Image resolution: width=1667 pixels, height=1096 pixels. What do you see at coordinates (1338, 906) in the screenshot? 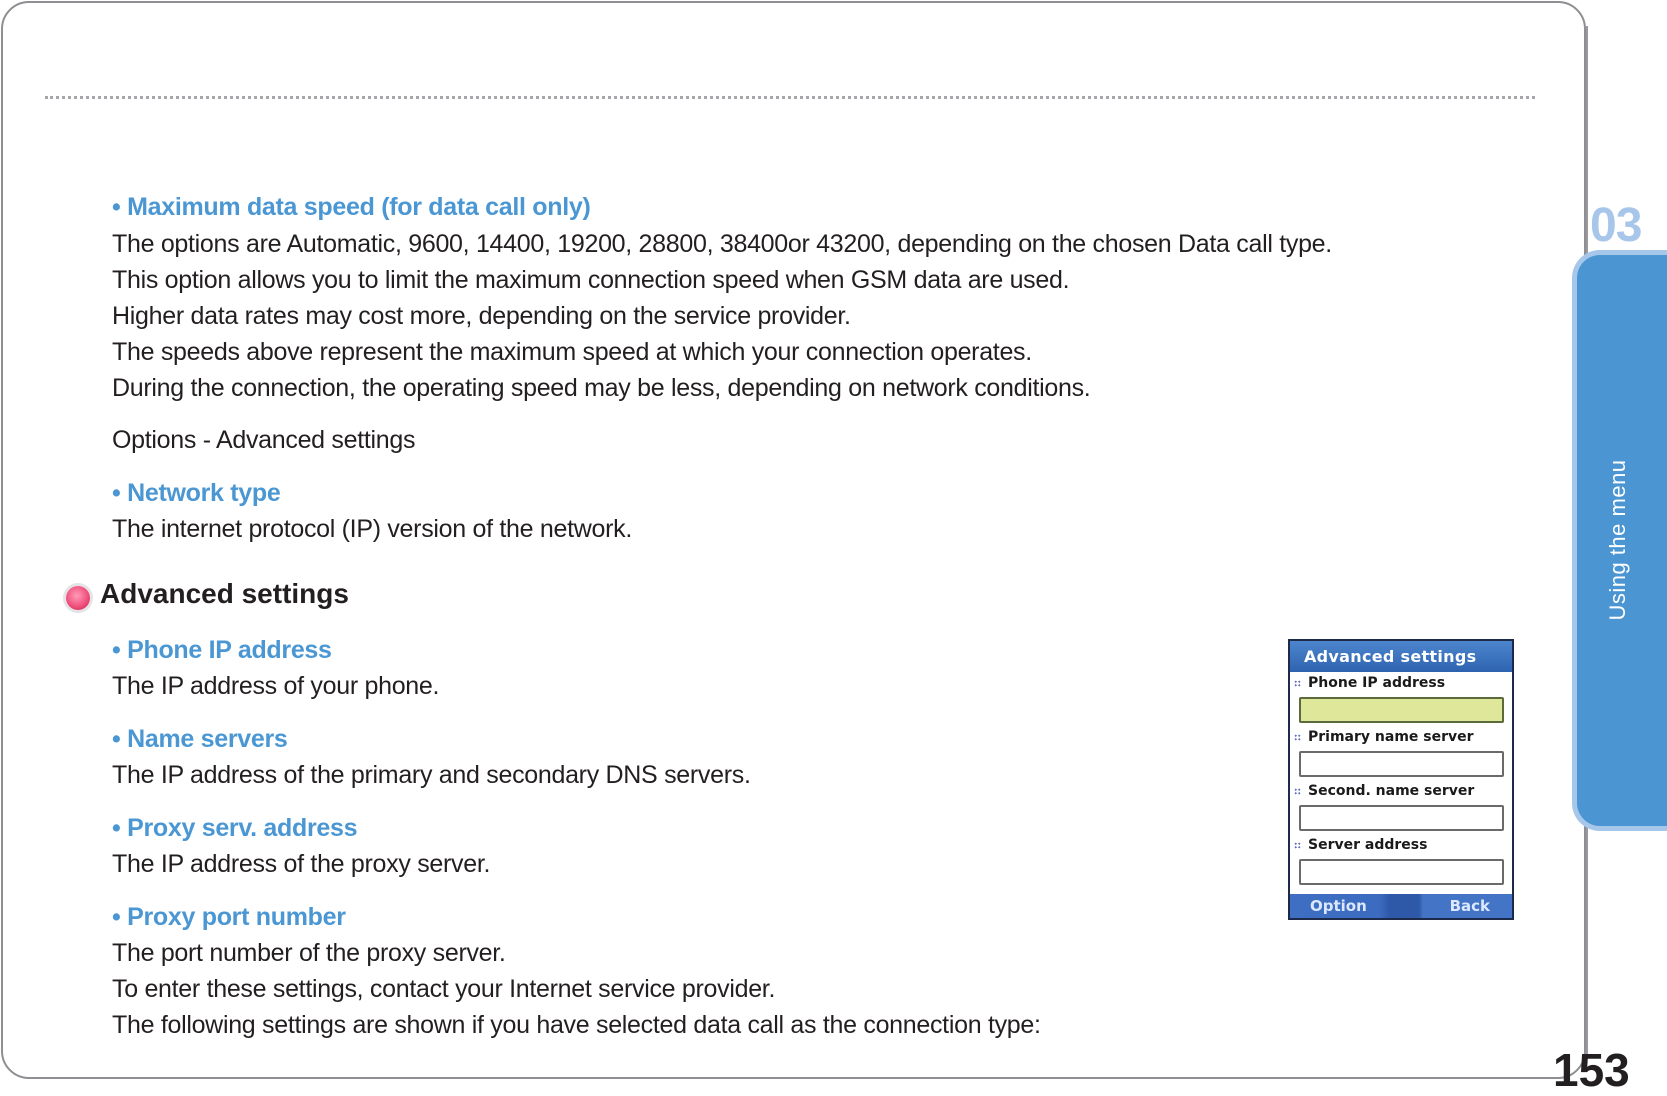
I see `option-softkey: Option` at bounding box center [1338, 906].